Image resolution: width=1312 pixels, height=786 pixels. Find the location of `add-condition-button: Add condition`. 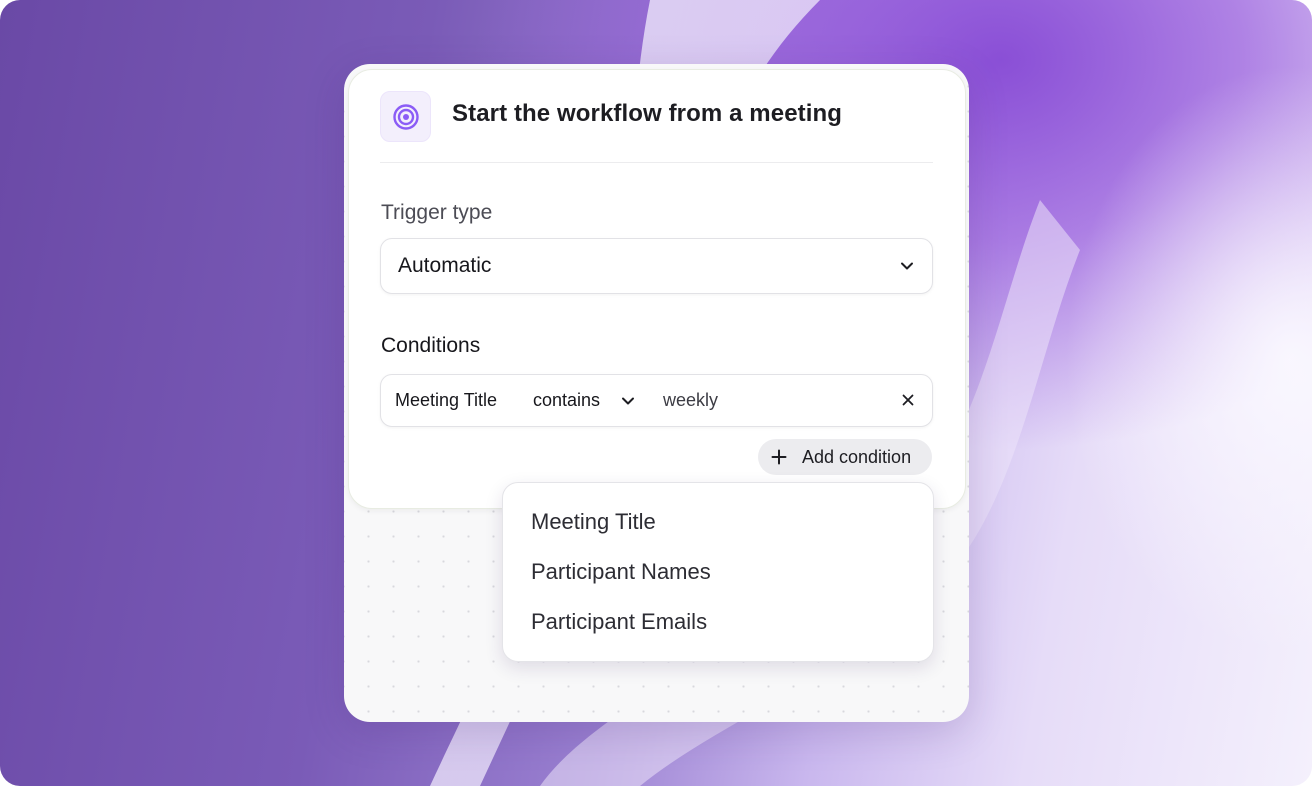

add-condition-button: Add condition is located at coordinates (845, 457).